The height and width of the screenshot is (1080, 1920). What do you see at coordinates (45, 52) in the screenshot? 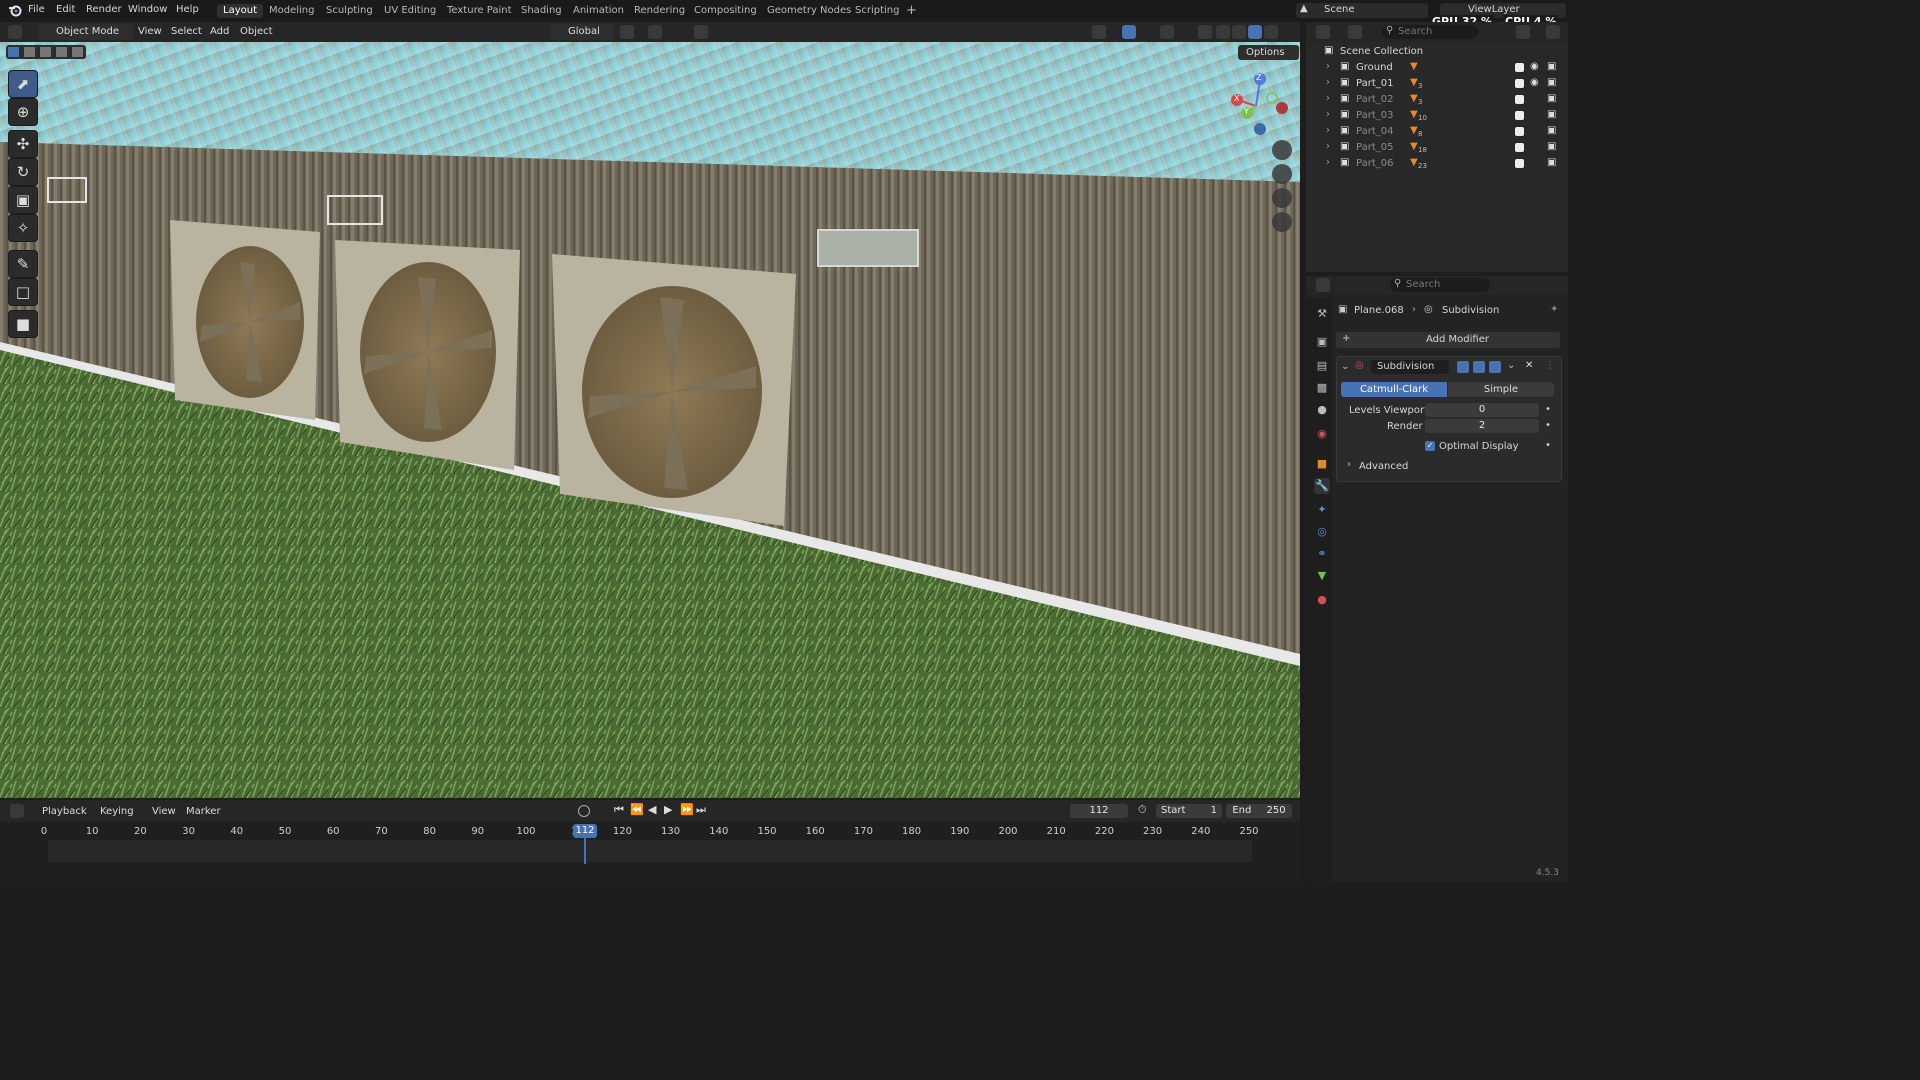
I see `select-subtract-icon` at bounding box center [45, 52].